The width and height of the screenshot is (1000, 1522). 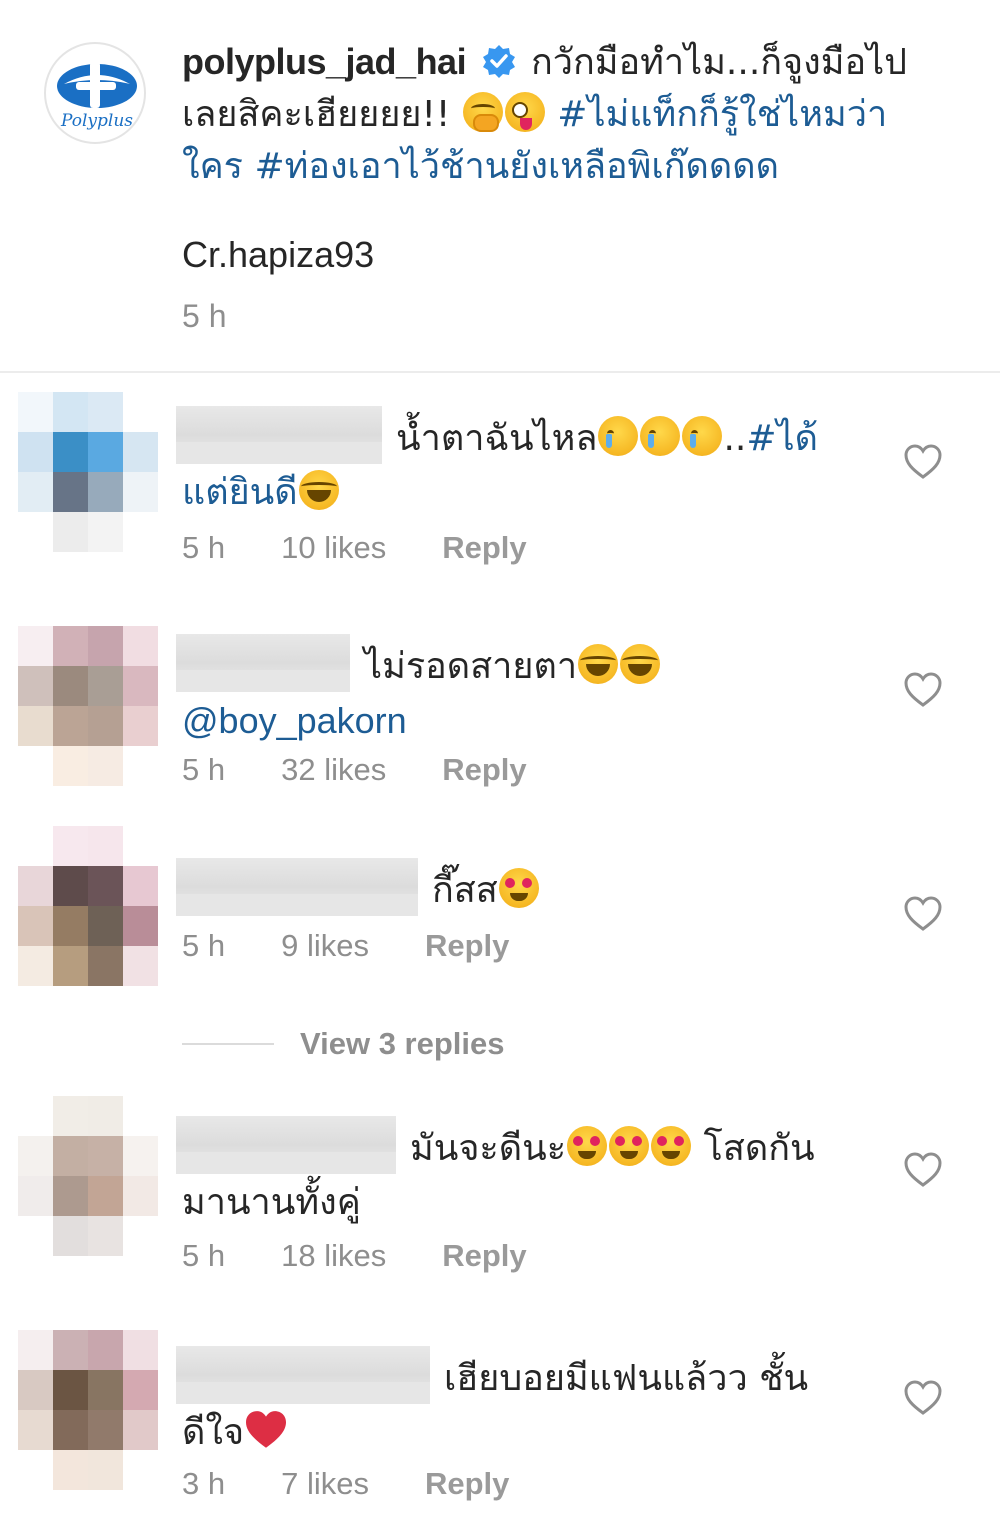 What do you see at coordinates (324, 61) in the screenshot?
I see `post-username: polyplus_jad_hai` at bounding box center [324, 61].